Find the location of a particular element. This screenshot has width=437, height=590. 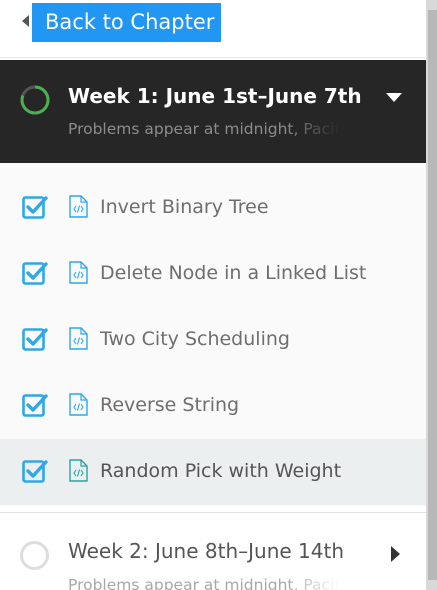

divider is located at coordinates (213, 512).